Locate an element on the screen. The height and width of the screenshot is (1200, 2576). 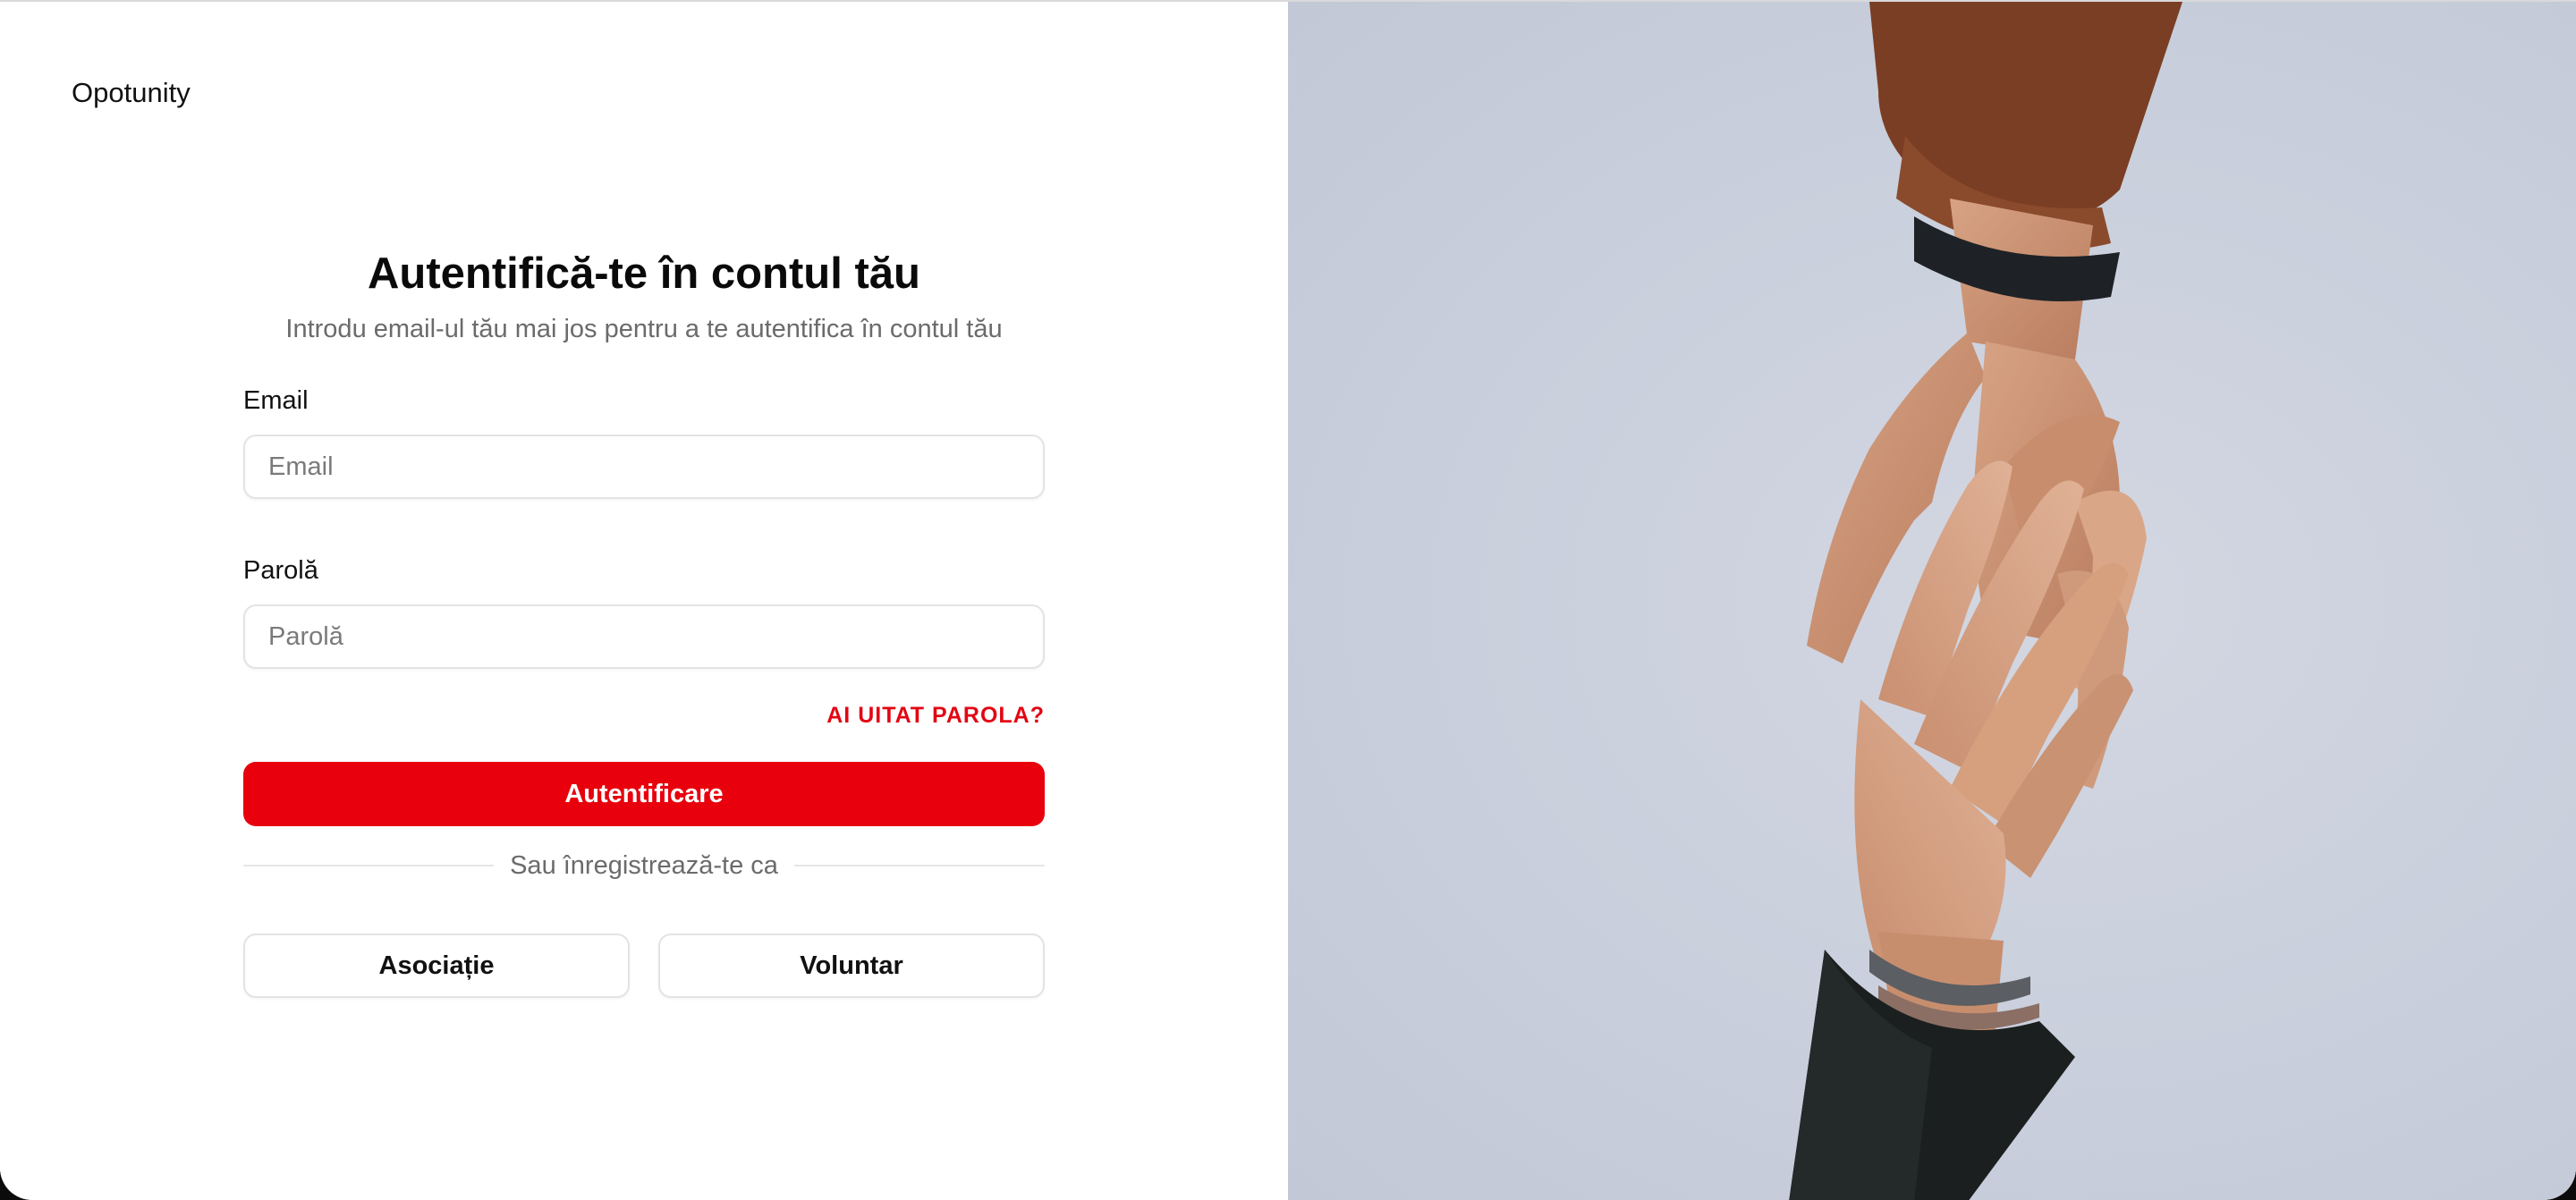
divider-text: Sau înregistrează-te ca is located at coordinates (644, 865).